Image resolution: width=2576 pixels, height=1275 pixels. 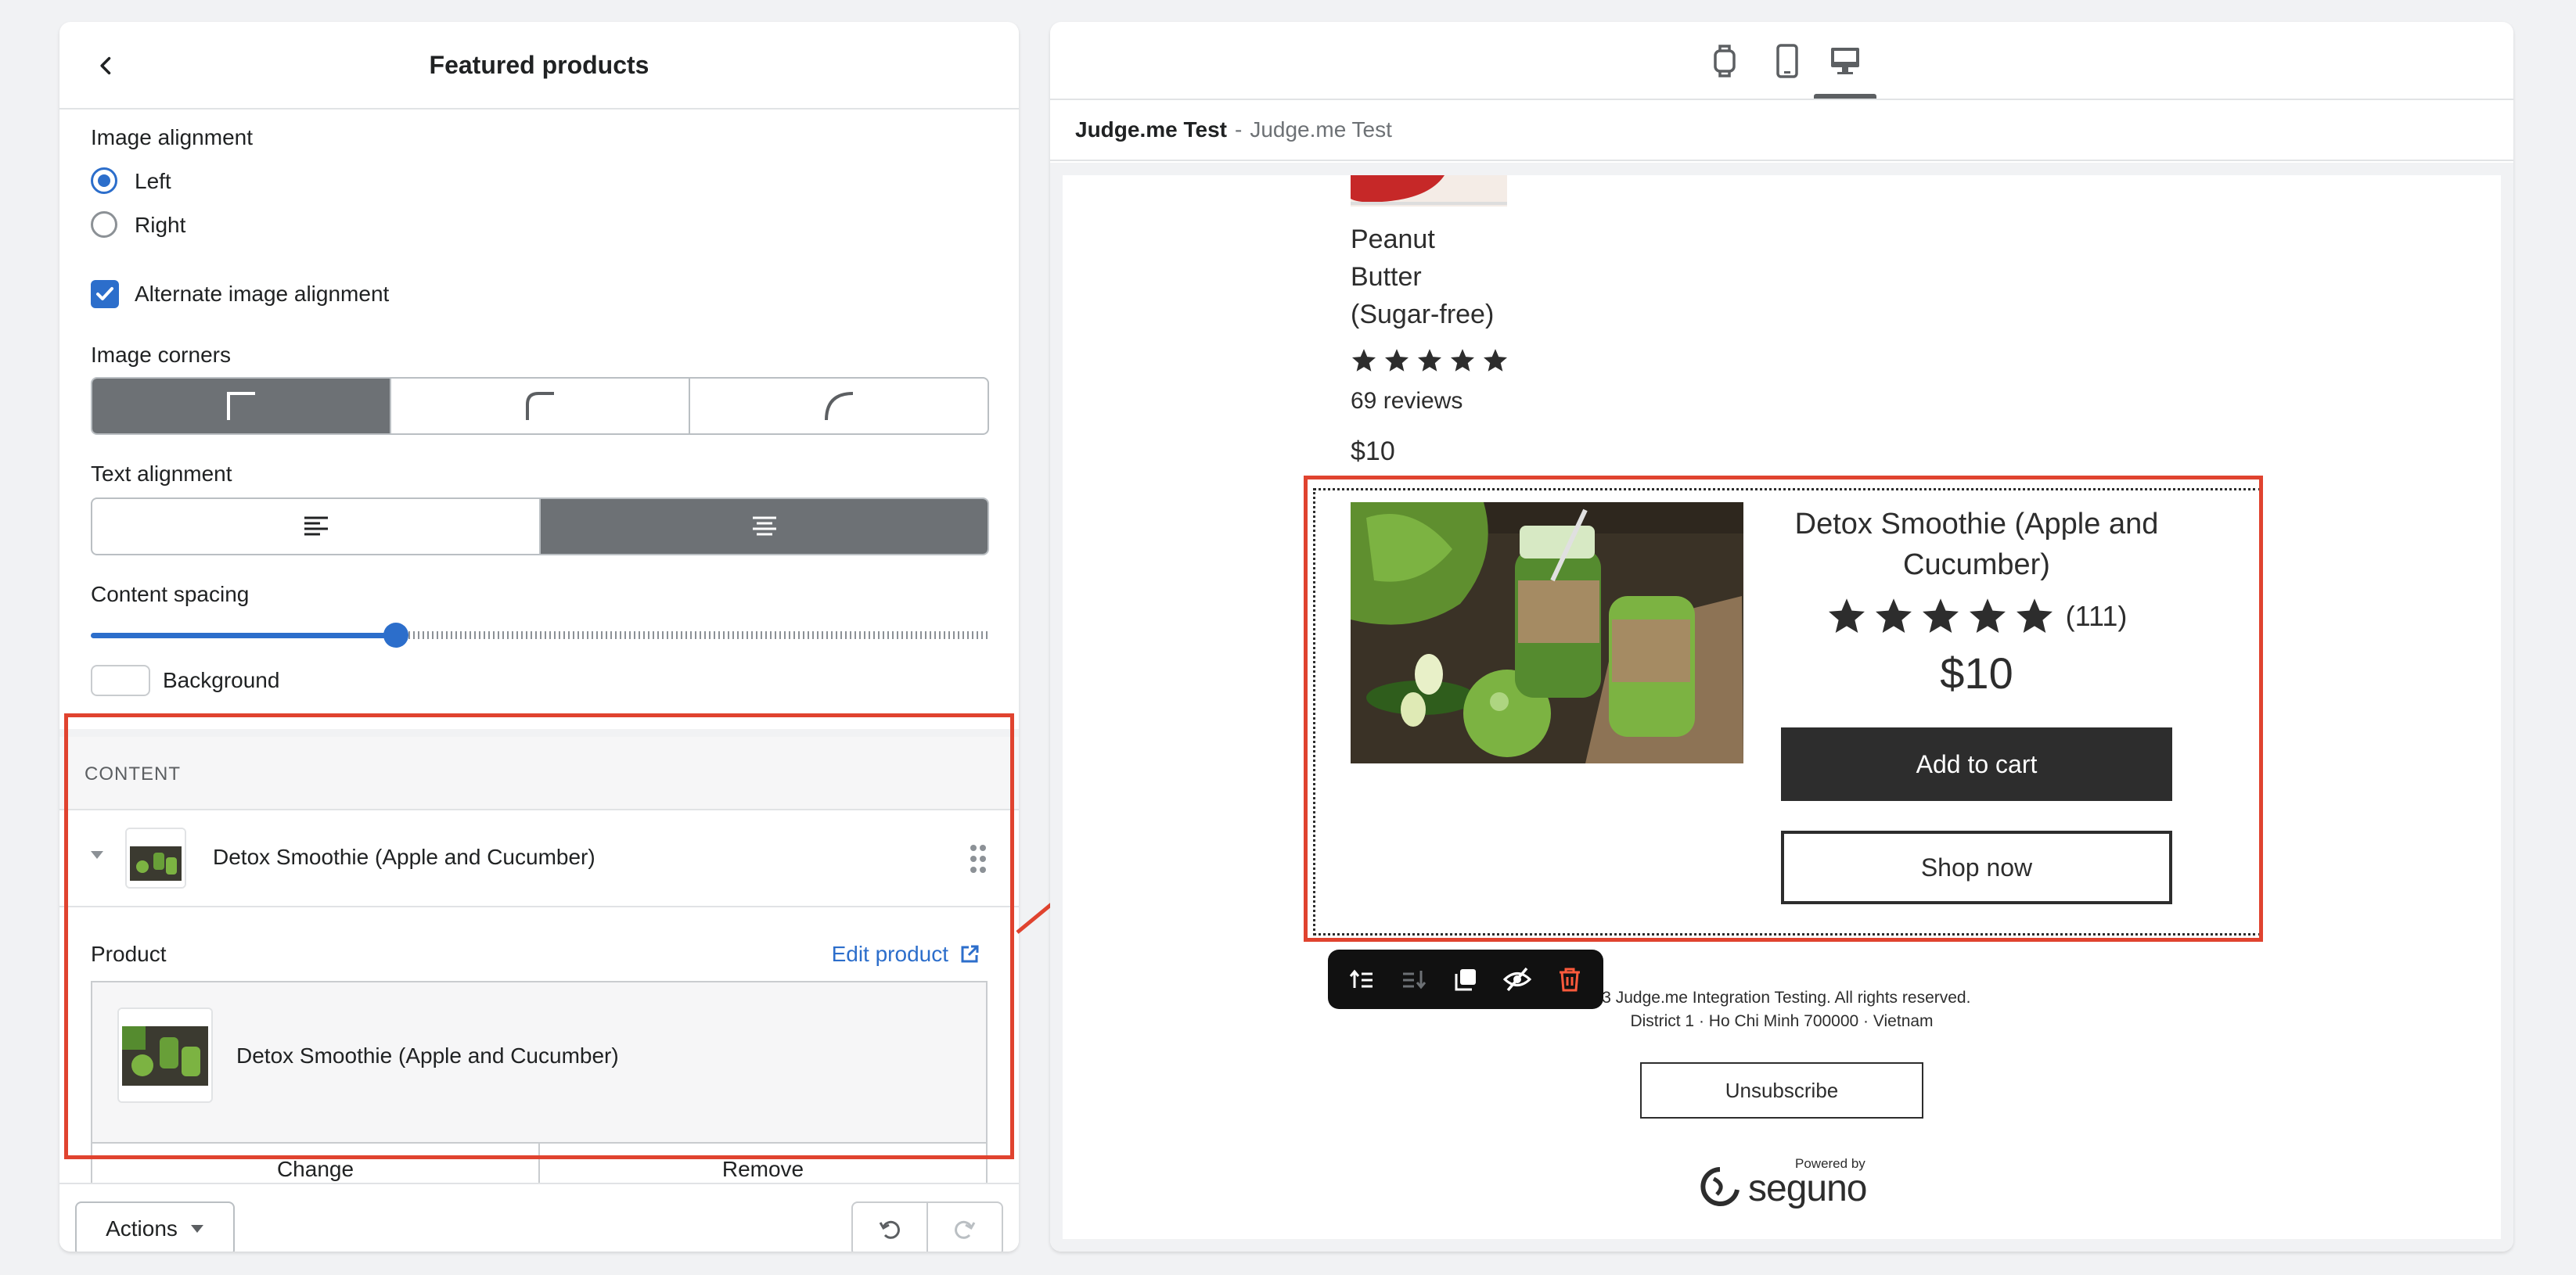 What do you see at coordinates (1423, 314) in the screenshot?
I see `prev-product-name-line: (Sugar-free)` at bounding box center [1423, 314].